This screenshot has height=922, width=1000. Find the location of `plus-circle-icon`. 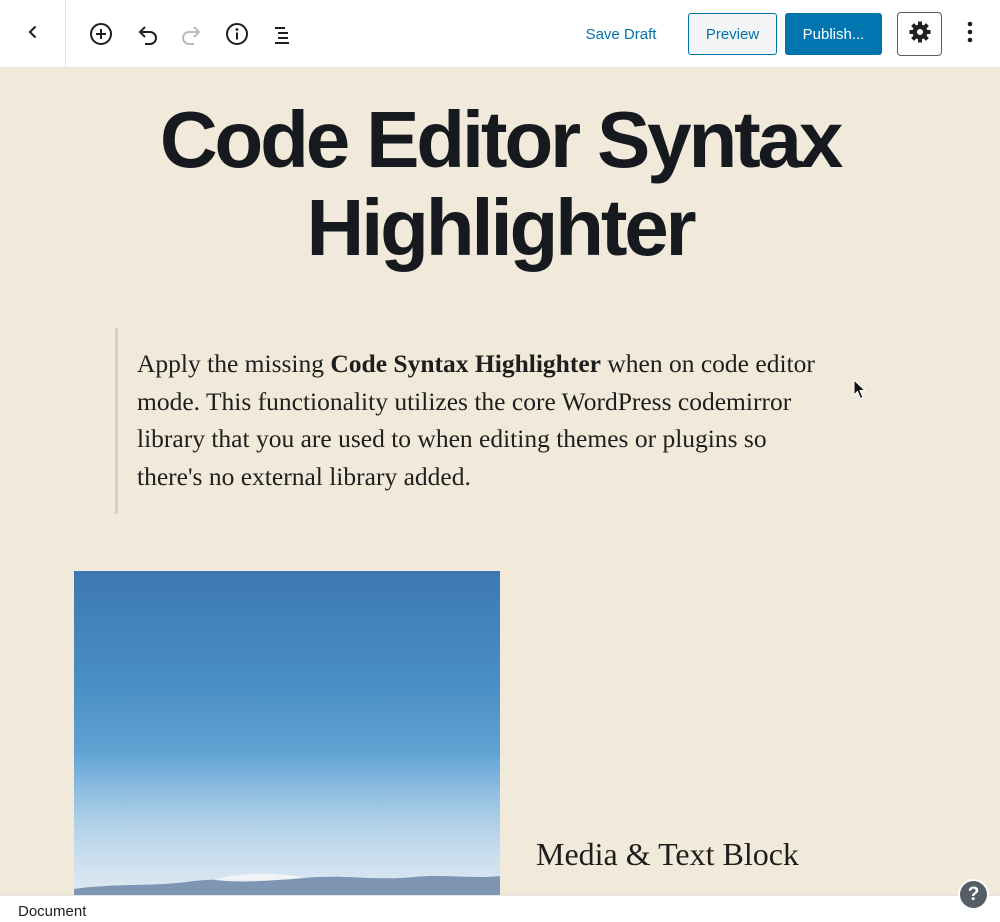

plus-circle-icon is located at coordinates (101, 34).